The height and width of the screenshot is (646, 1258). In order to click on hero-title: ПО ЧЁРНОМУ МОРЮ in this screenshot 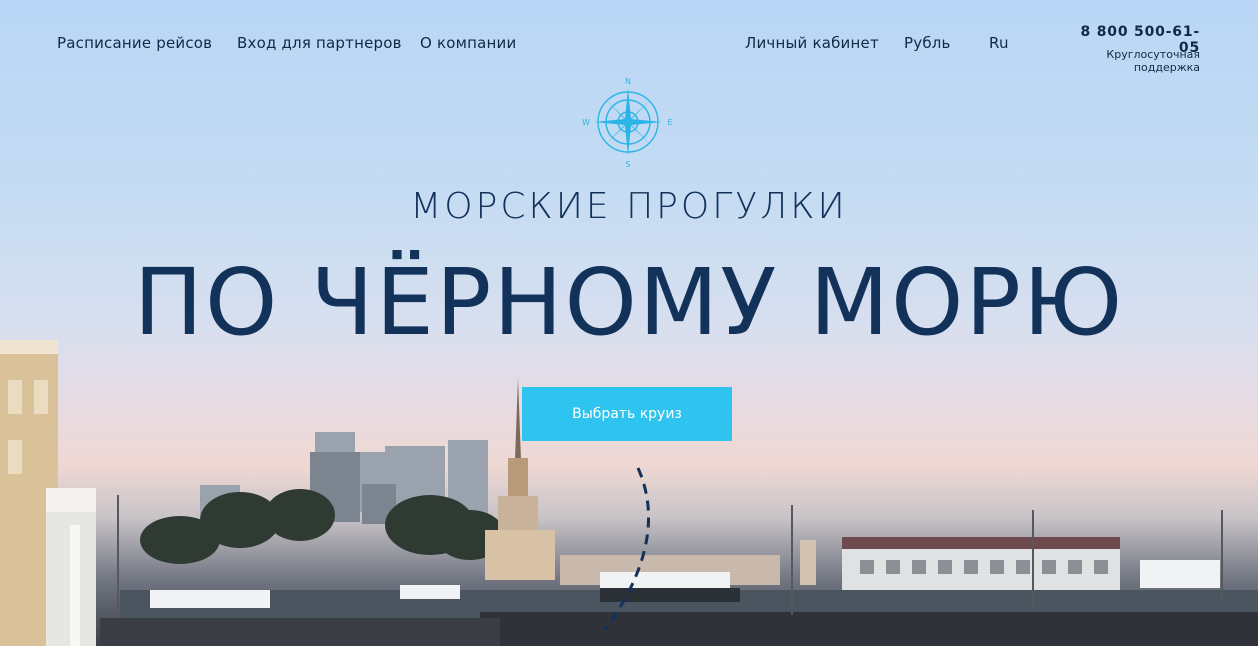, I will do `click(629, 302)`.